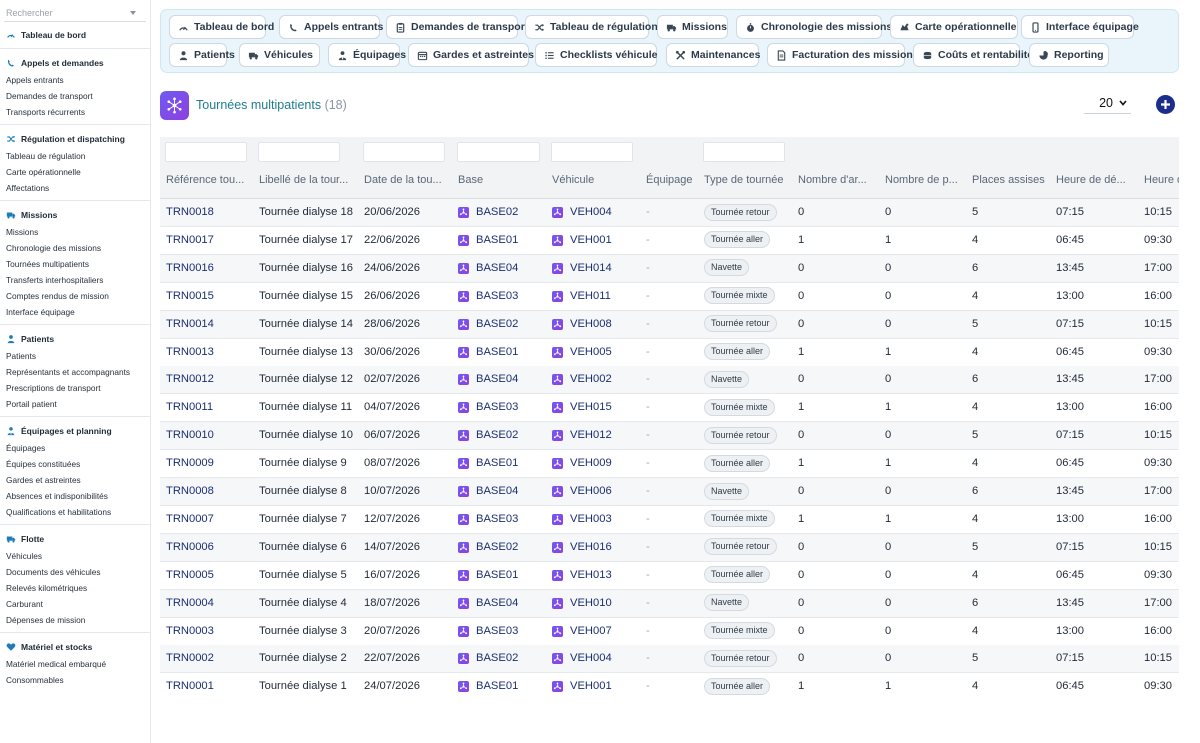 The image size is (1200, 743). Describe the element at coordinates (75, 356) in the screenshot. I see `sidebar-item: Patients` at that location.